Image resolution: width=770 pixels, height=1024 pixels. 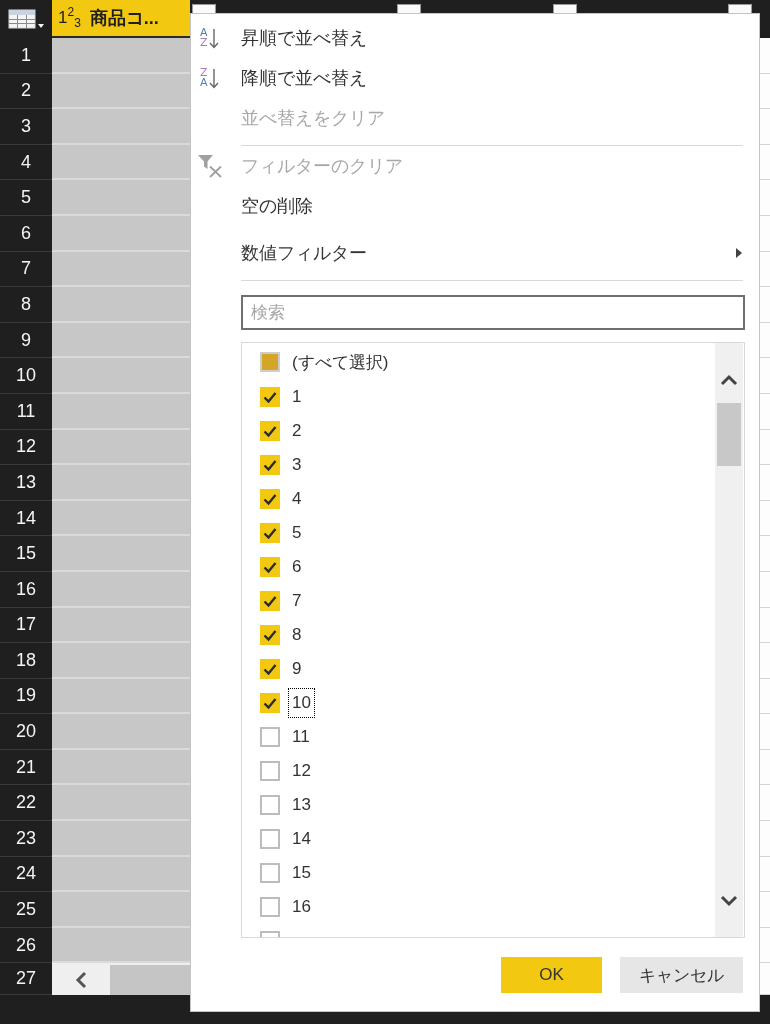 What do you see at coordinates (301, 771) in the screenshot?
I see `value-label: 12` at bounding box center [301, 771].